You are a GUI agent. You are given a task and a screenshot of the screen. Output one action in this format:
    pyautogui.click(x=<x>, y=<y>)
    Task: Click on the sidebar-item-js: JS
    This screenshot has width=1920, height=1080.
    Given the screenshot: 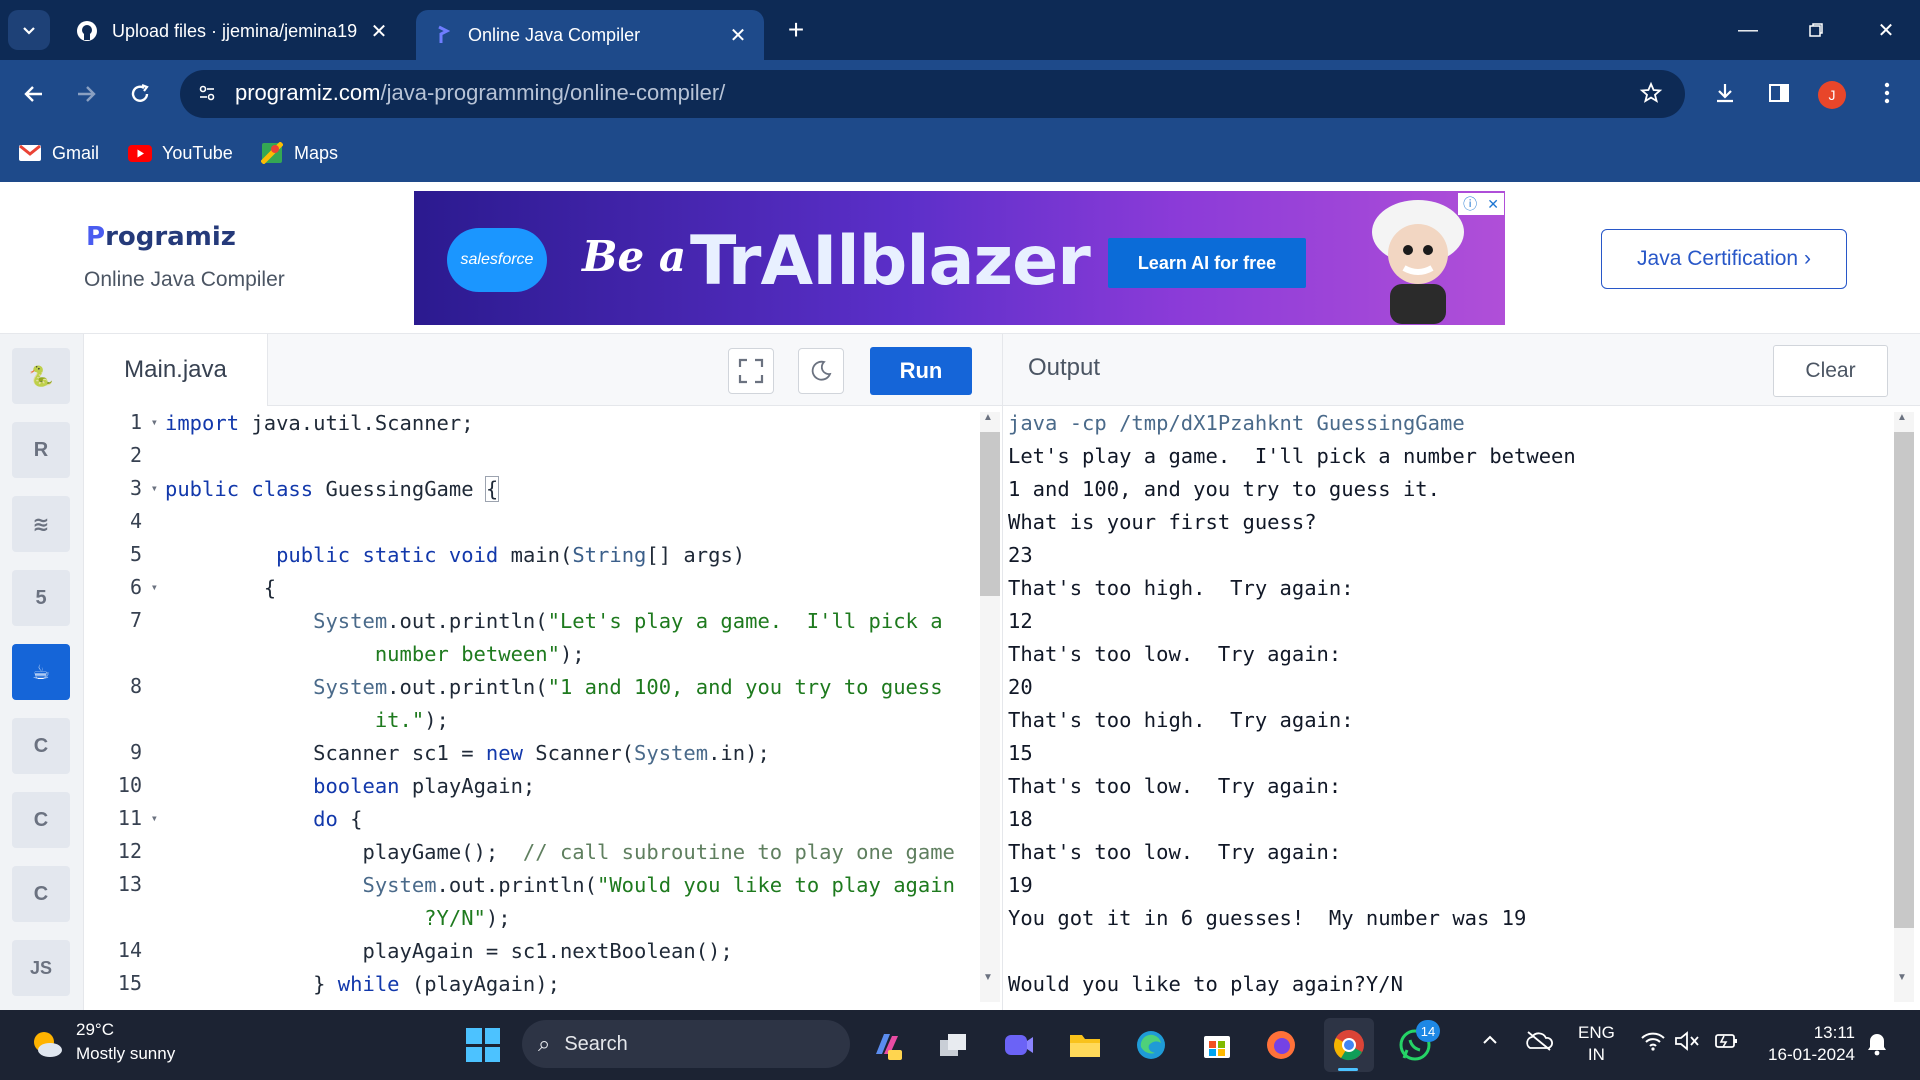 What is the action you would take?
    pyautogui.click(x=41, y=968)
    